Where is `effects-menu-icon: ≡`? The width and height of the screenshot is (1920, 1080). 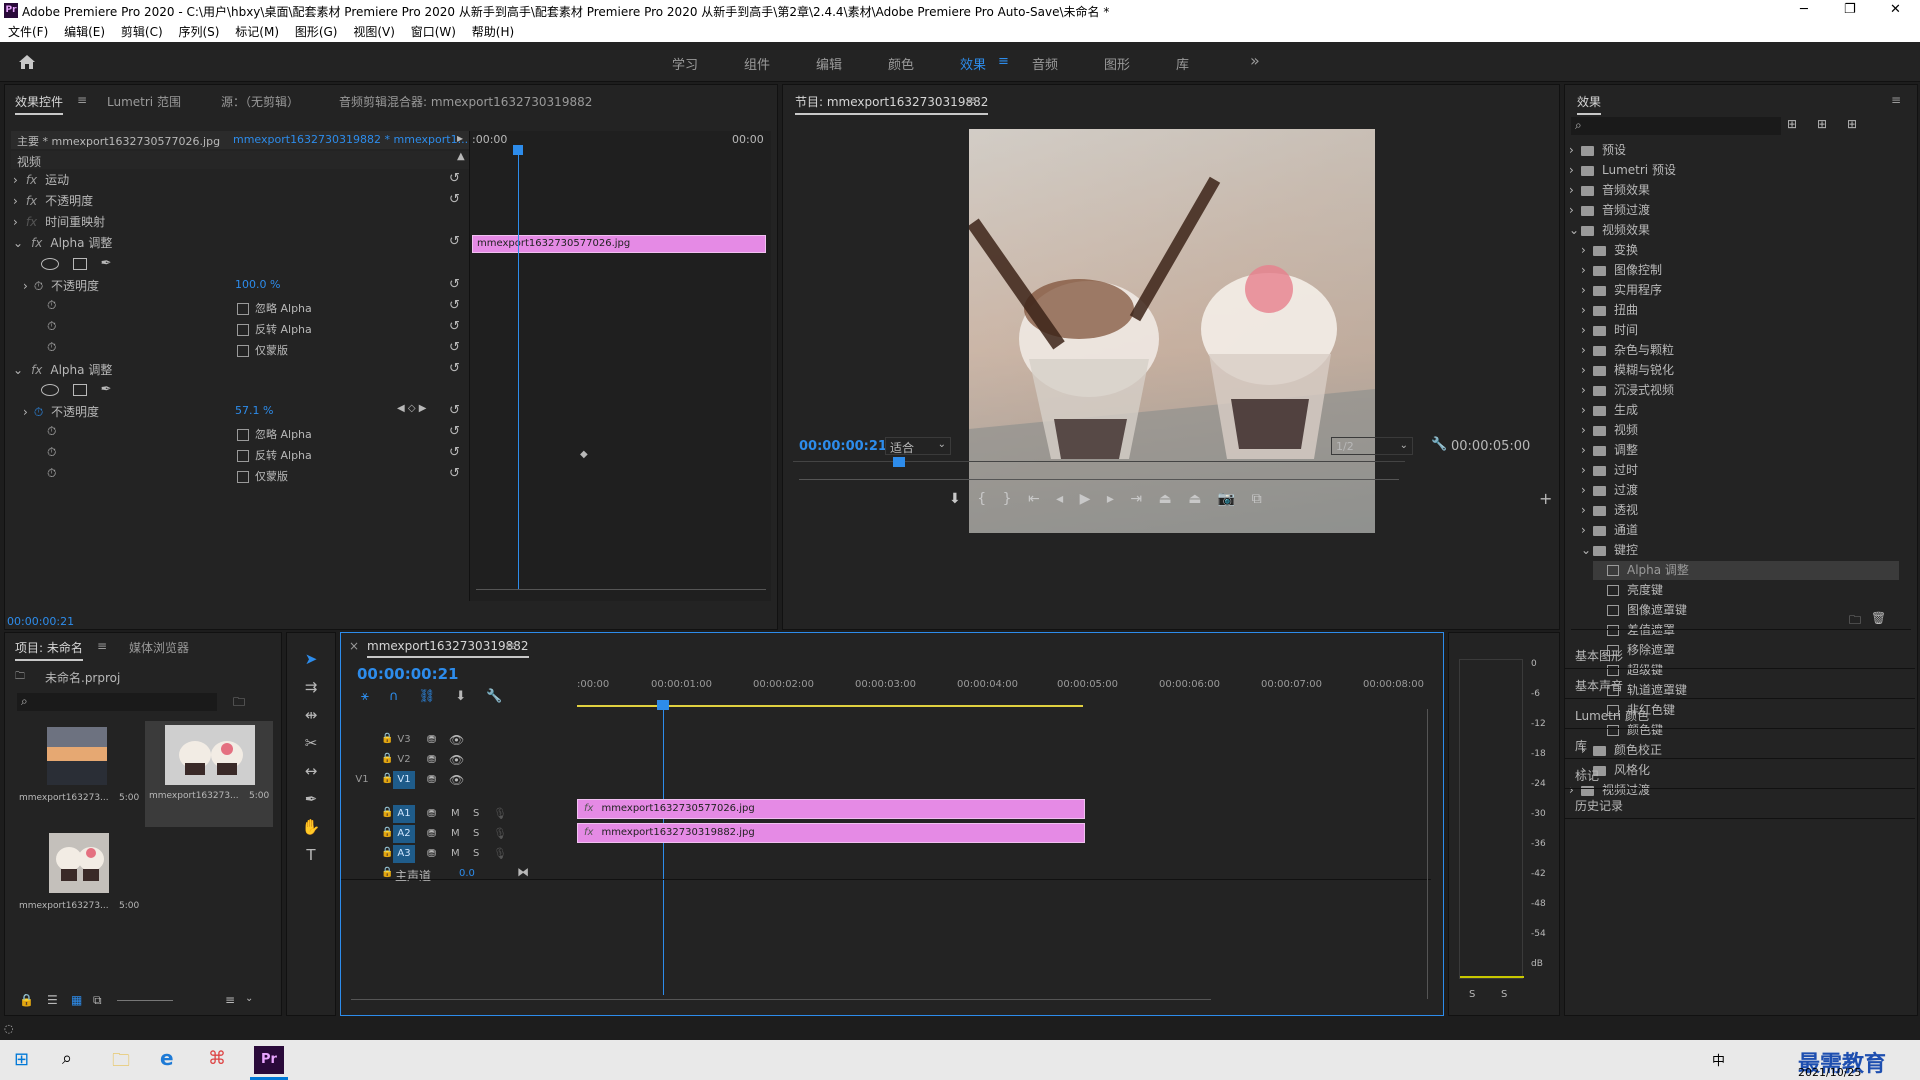
effects-menu-icon: ≡ is located at coordinates (1896, 100).